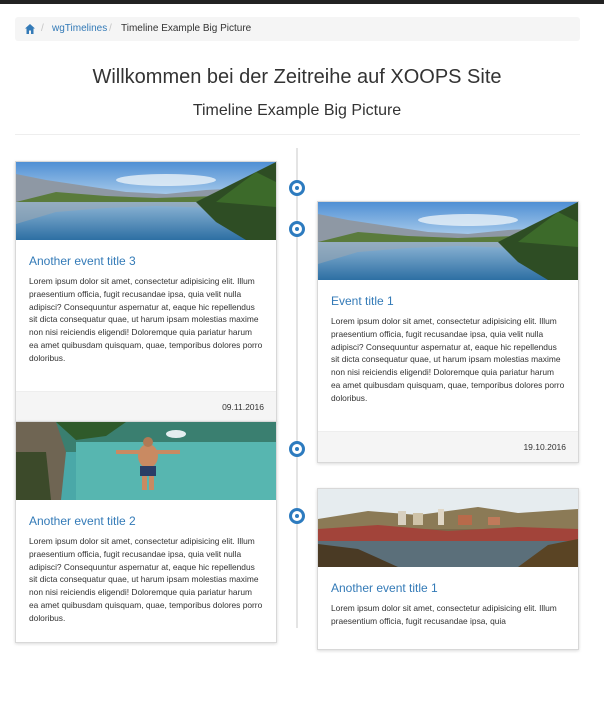 The image size is (604, 704). I want to click on town-panorama-image, so click(448, 528).